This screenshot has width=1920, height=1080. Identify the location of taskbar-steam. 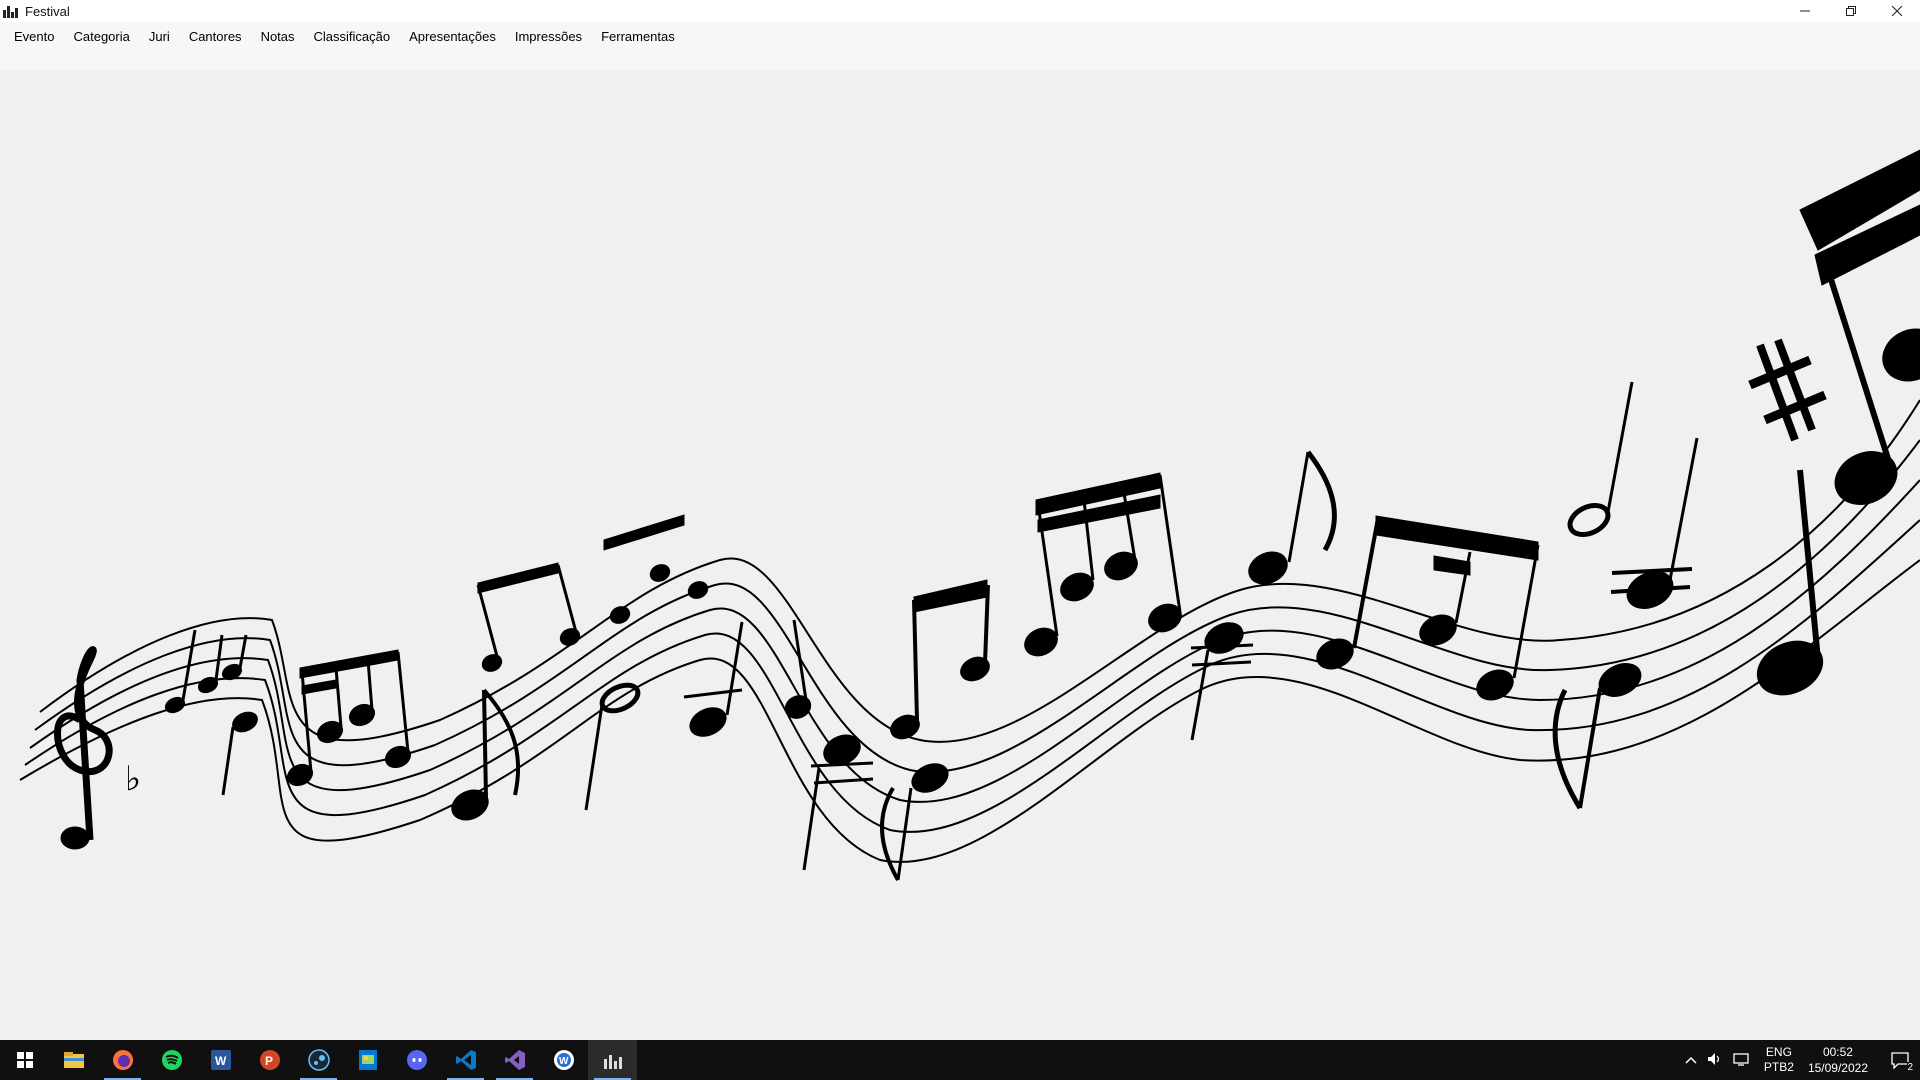
(318, 1060).